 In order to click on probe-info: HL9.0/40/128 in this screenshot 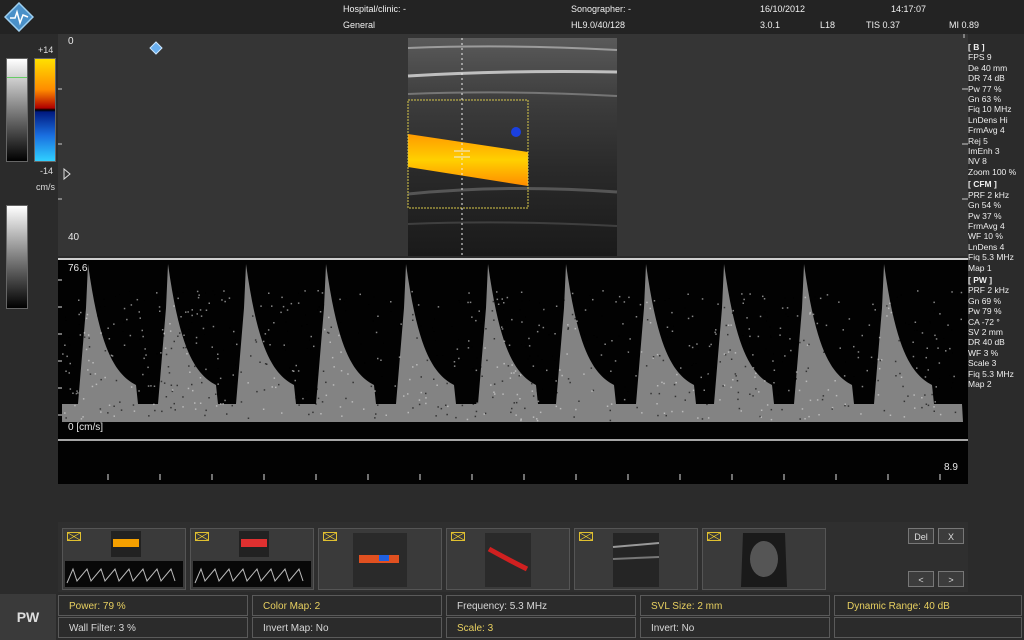, I will do `click(598, 25)`.